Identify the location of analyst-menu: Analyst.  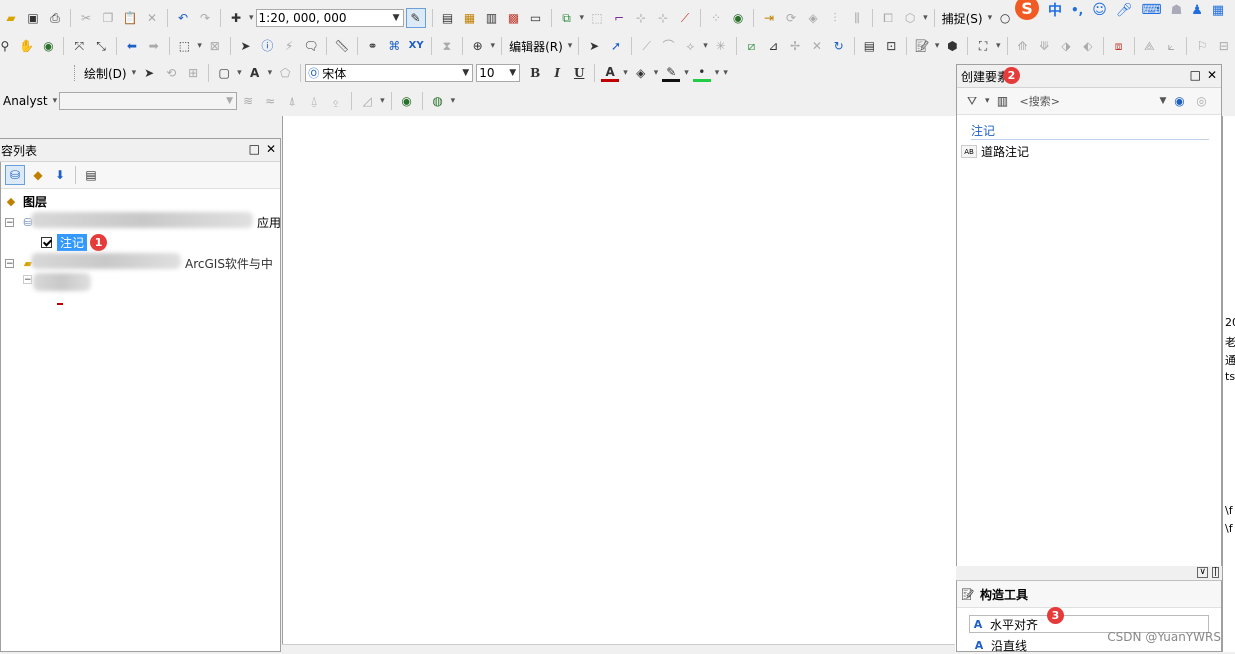
(25, 101).